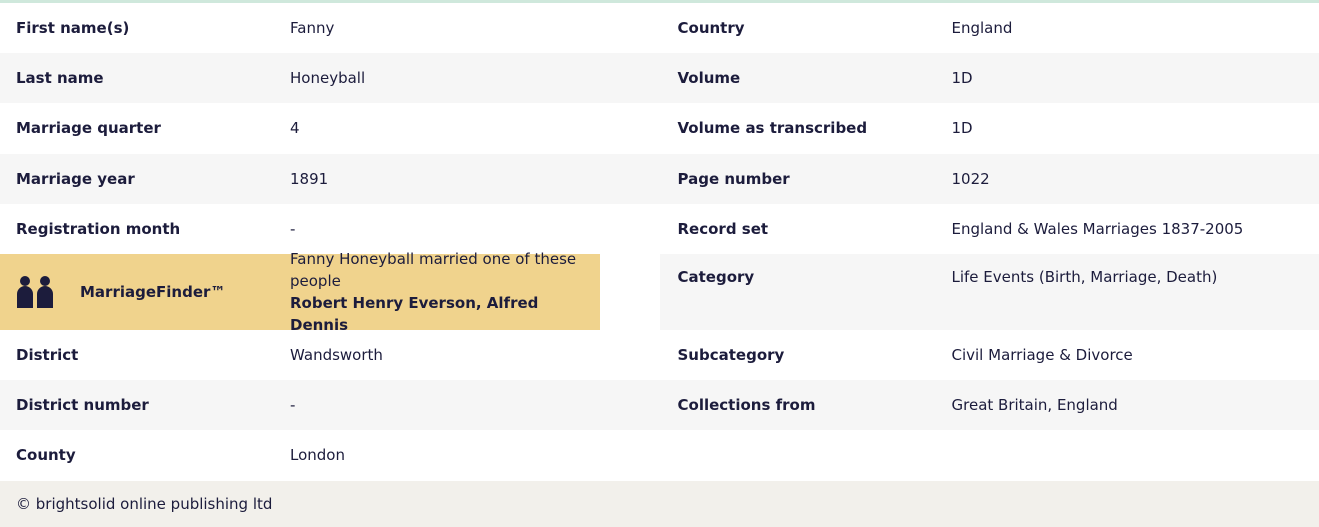 The width and height of the screenshot is (1319, 527). What do you see at coordinates (330, 178) in the screenshot?
I see `row-marriage-year: Marriage year 1891` at bounding box center [330, 178].